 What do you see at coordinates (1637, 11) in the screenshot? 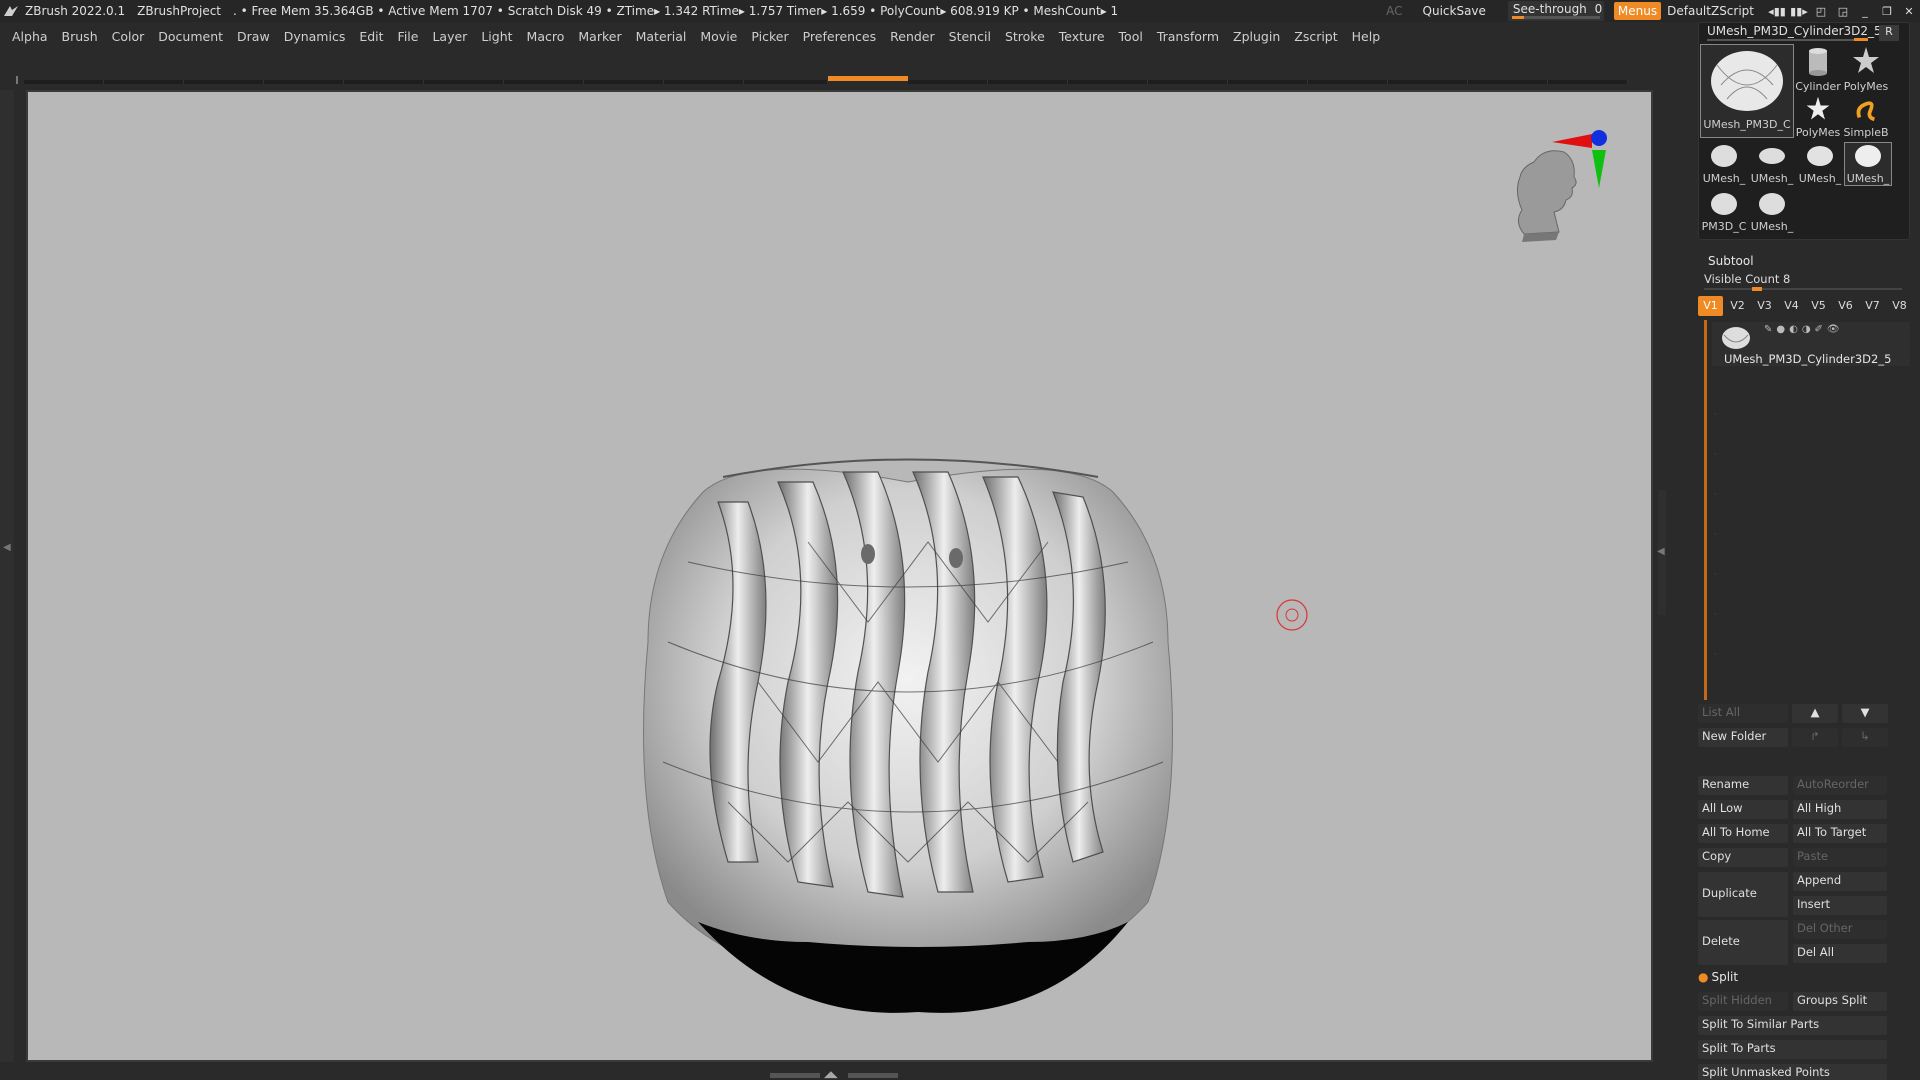
I see `menus-toggle: Menus` at bounding box center [1637, 11].